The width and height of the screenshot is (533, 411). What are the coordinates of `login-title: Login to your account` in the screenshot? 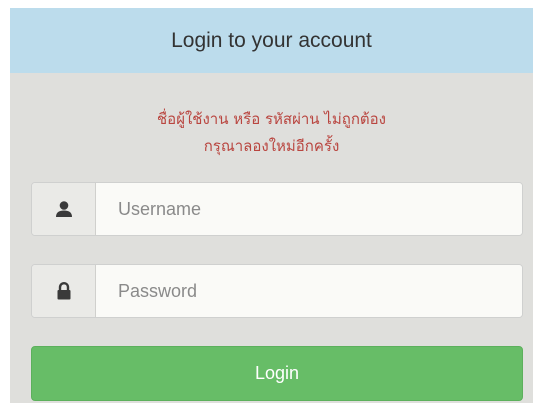 It's located at (271, 40).